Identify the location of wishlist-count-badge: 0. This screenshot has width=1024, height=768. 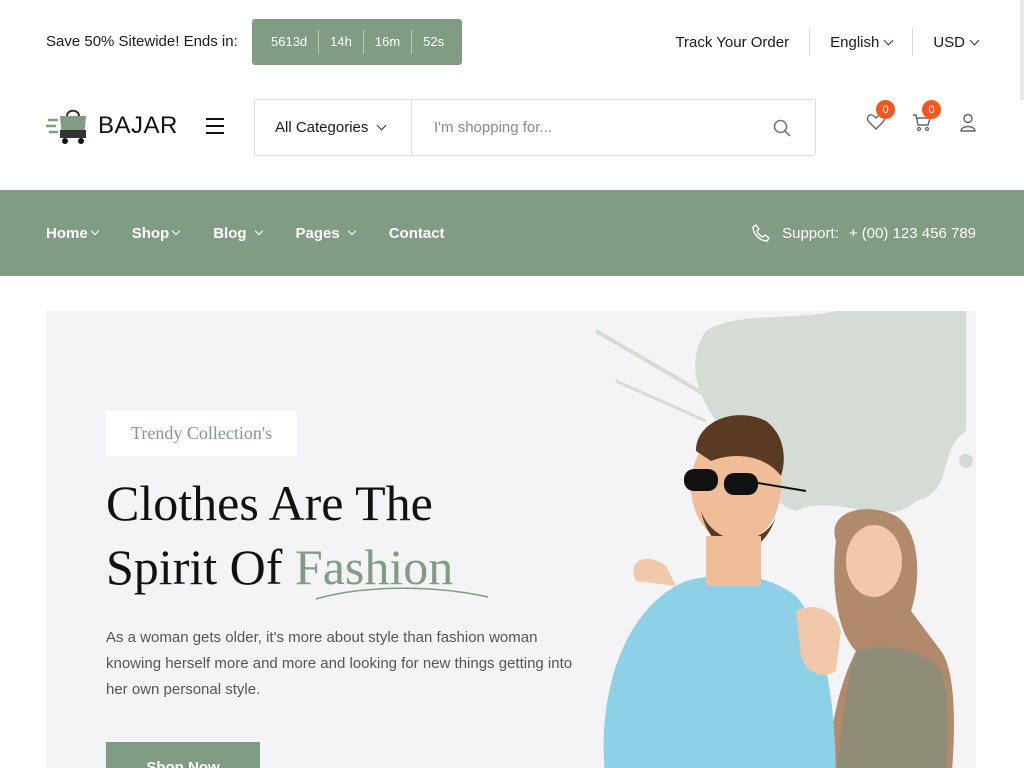
(885, 109).